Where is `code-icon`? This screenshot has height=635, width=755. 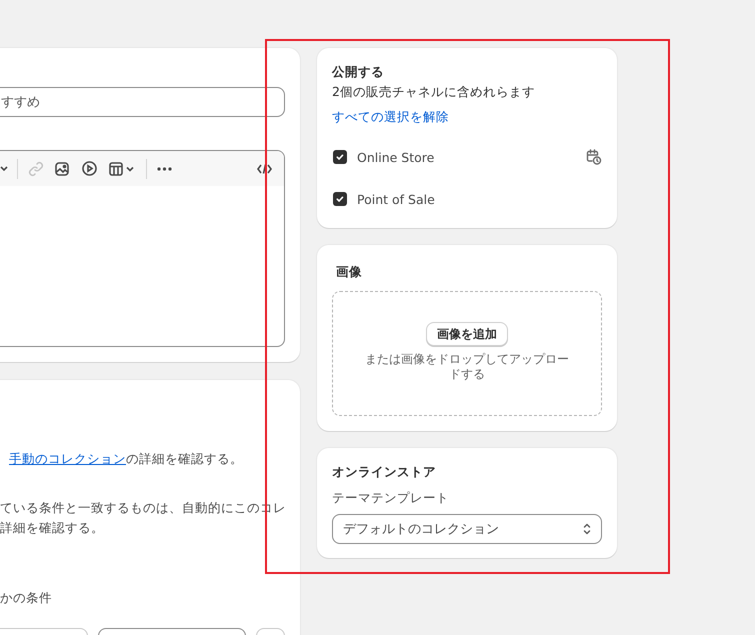
code-icon is located at coordinates (264, 168).